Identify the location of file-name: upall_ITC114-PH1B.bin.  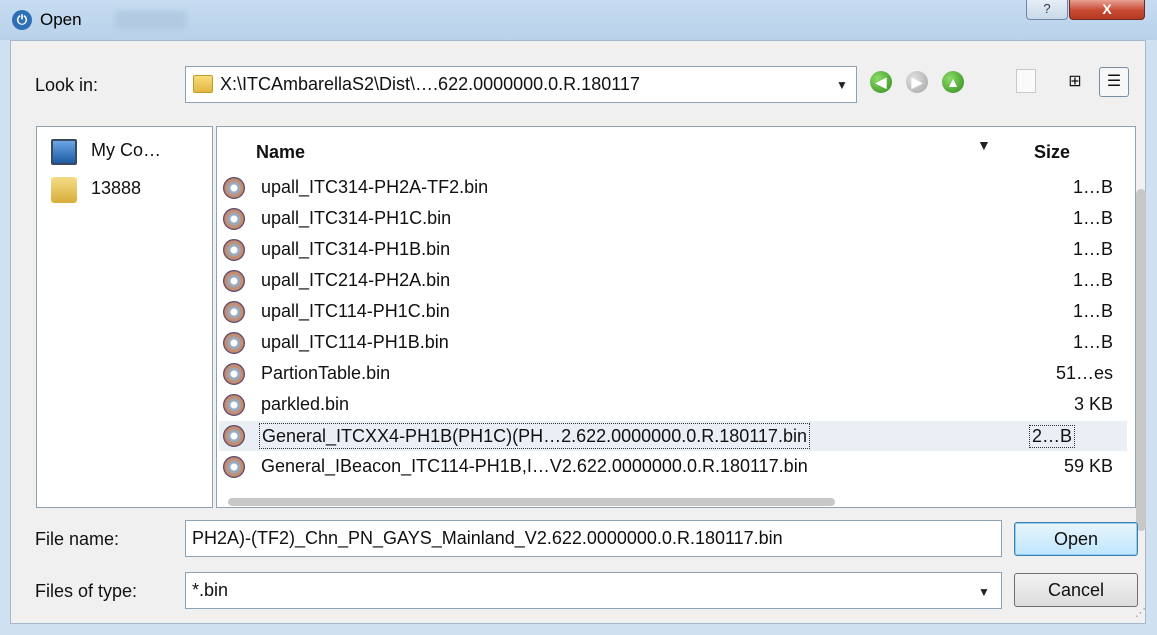
(355, 342).